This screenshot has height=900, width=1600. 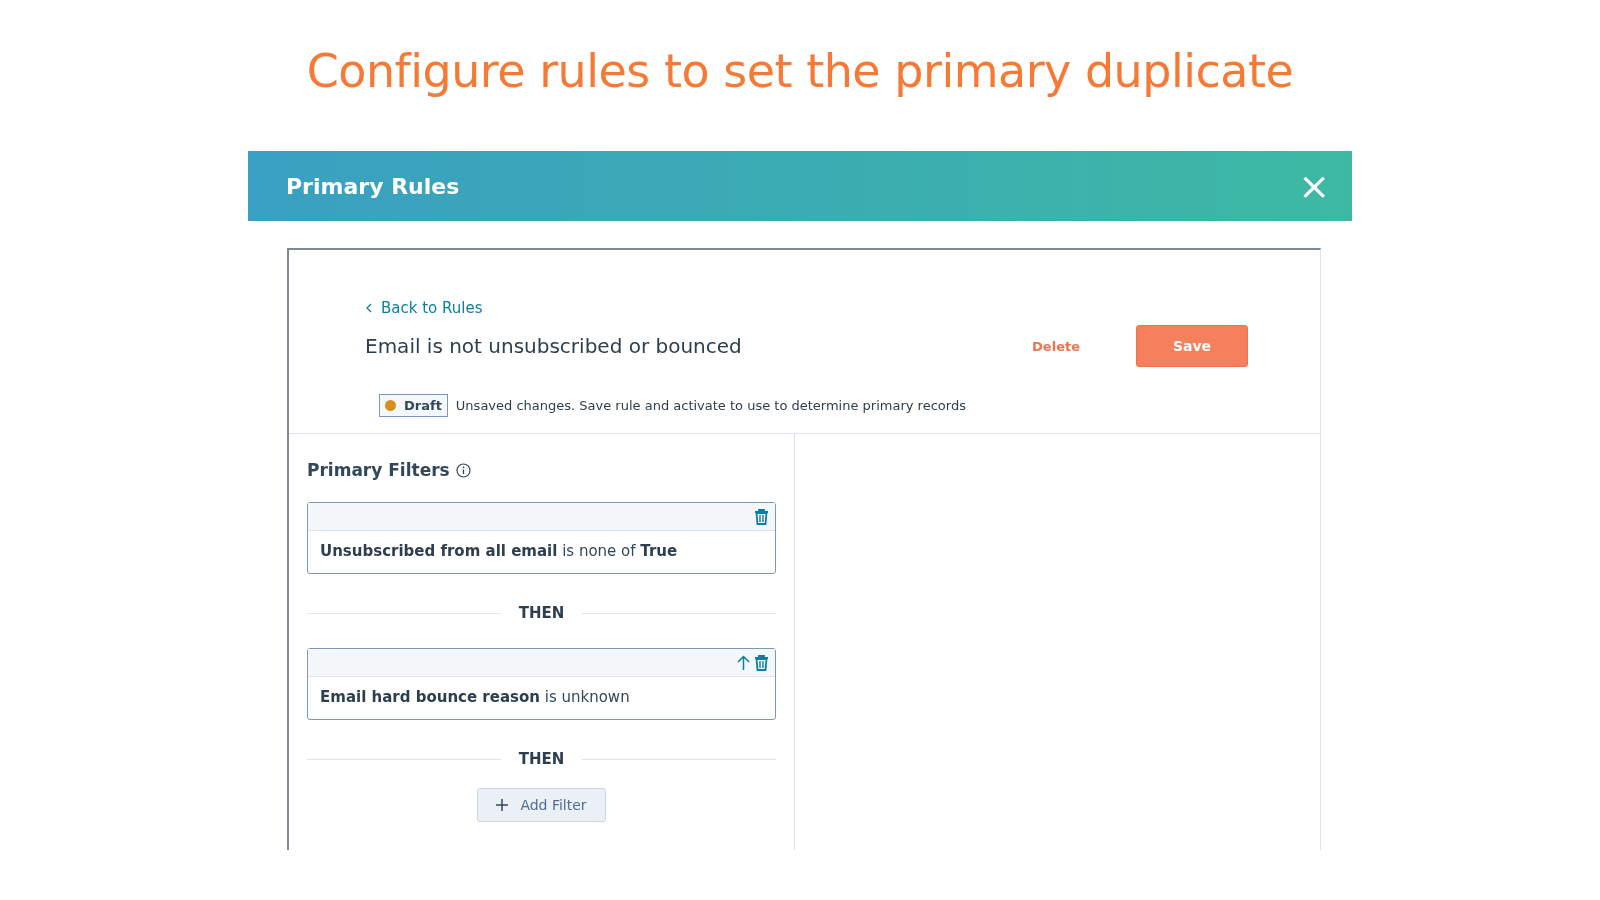 What do you see at coordinates (424, 308) in the screenshot?
I see `back-link: Back to Rules` at bounding box center [424, 308].